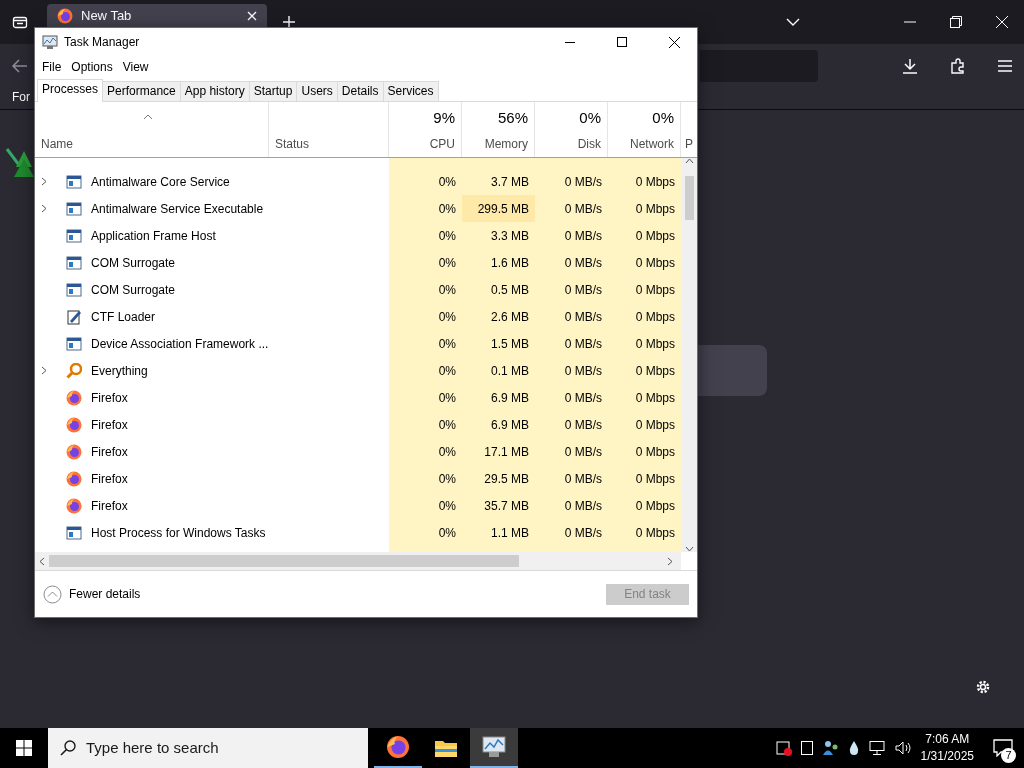 The width and height of the screenshot is (1024, 768). Describe the element at coordinates (123, 317) in the screenshot. I see `process-name: CTF Loader` at that location.